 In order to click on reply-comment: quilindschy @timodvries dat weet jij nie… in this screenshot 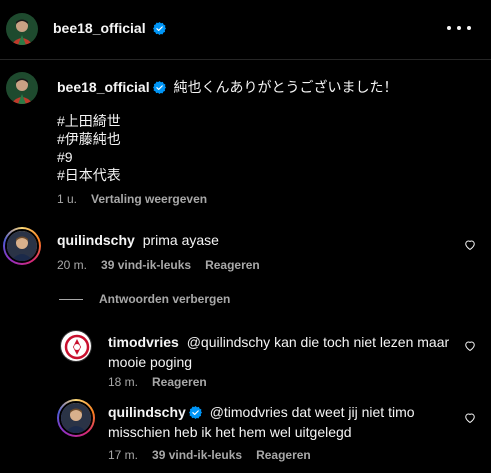, I will do `click(245, 432)`.